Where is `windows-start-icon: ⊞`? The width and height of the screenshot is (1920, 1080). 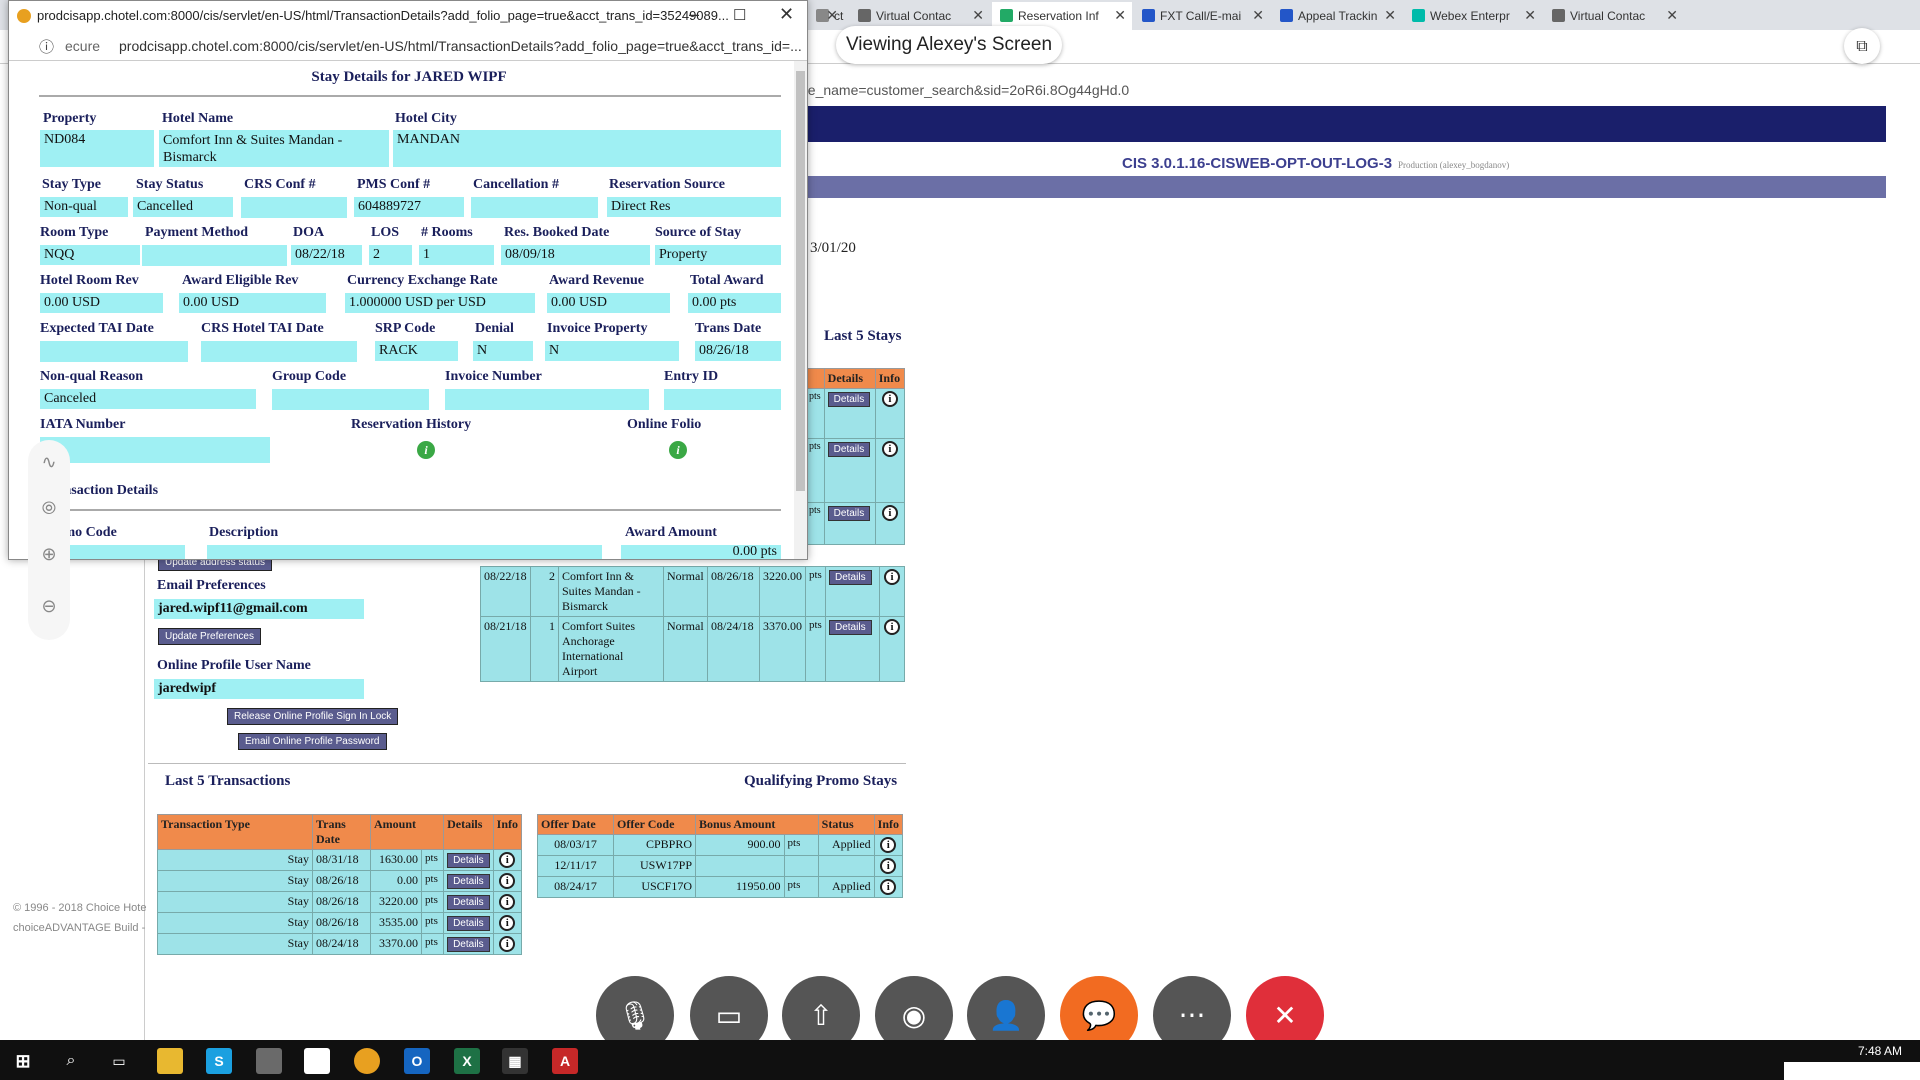 windows-start-icon: ⊞ is located at coordinates (23, 1061).